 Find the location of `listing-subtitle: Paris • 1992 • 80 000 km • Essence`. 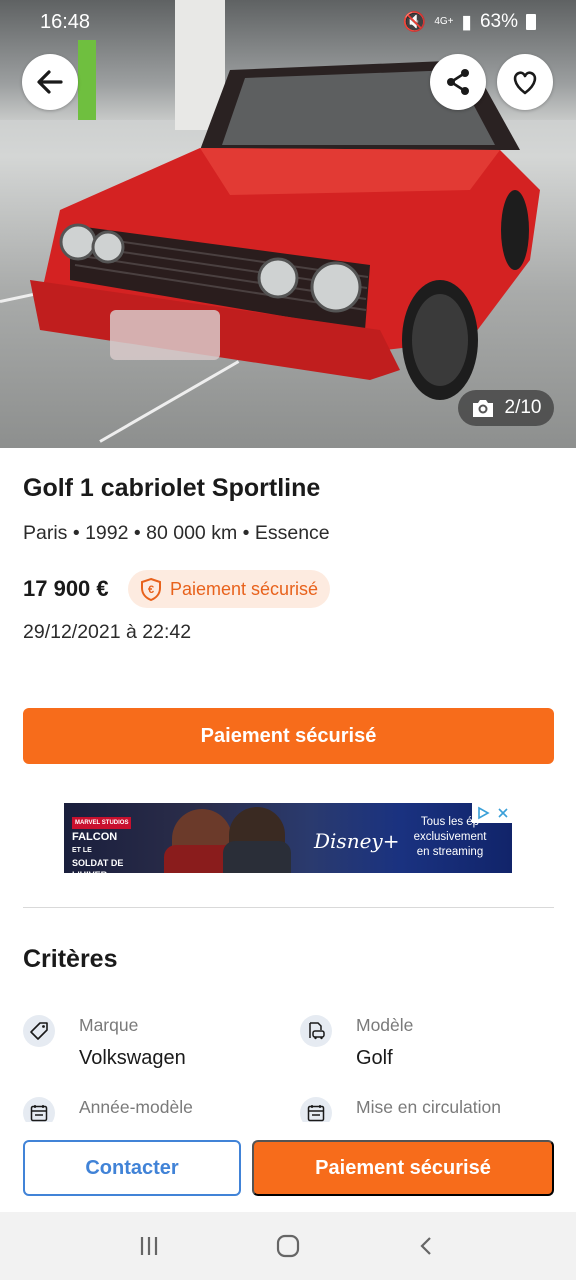

listing-subtitle: Paris • 1992 • 80 000 km • Essence is located at coordinates (176, 533).